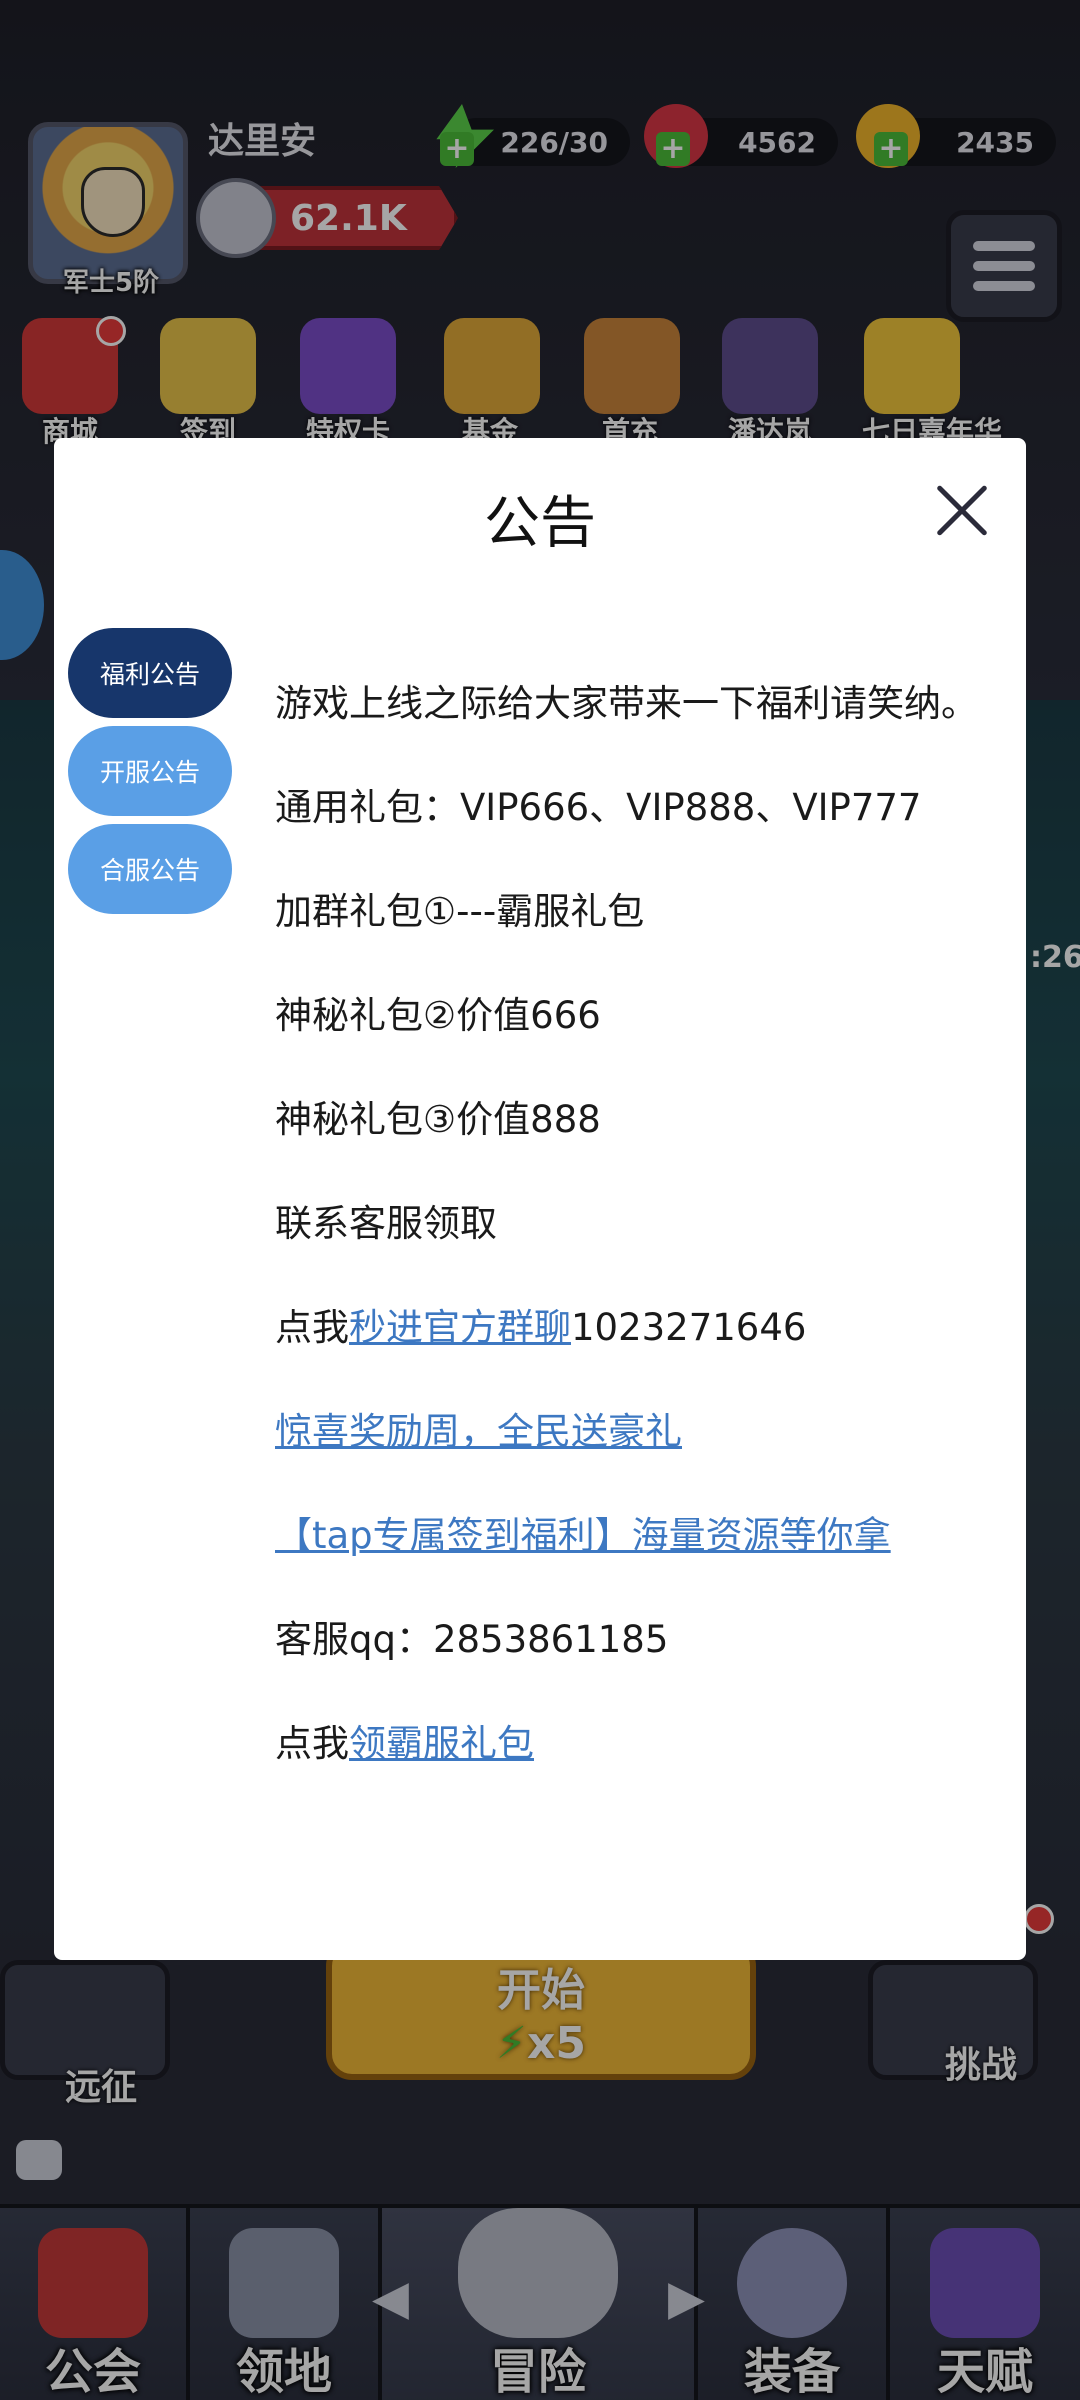 The width and height of the screenshot is (1080, 2400). Describe the element at coordinates (472, 1639) in the screenshot. I see `service-qq-text: 客服qq：2853861185` at that location.